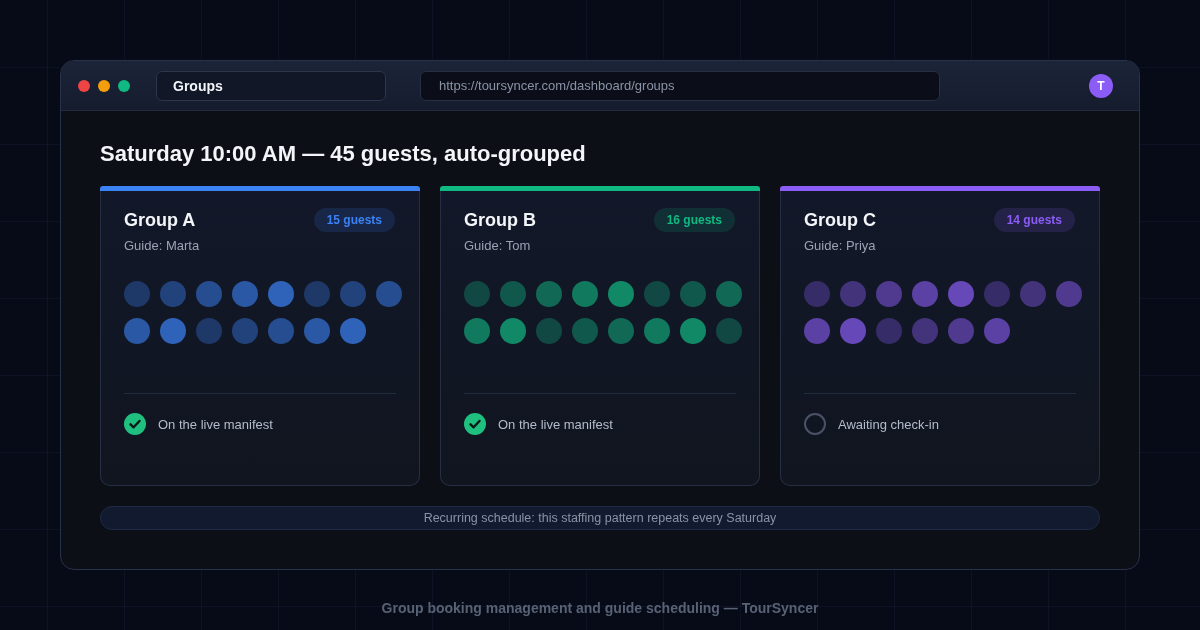 This screenshot has width=1200, height=630. Describe the element at coordinates (888, 424) in the screenshot. I see `status-label: Awaiting check-in` at that location.